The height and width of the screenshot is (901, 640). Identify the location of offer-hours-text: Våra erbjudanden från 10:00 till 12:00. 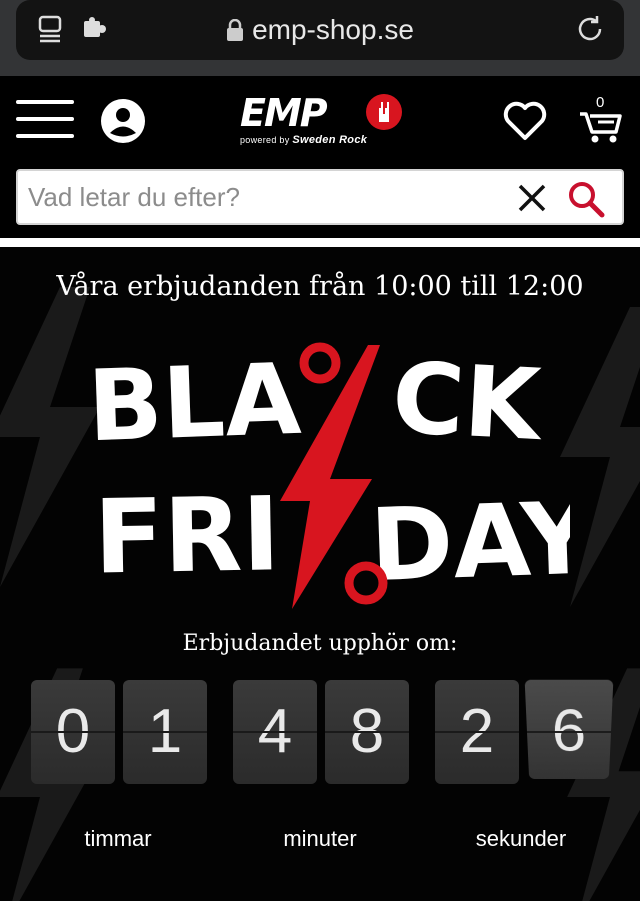
(320, 286).